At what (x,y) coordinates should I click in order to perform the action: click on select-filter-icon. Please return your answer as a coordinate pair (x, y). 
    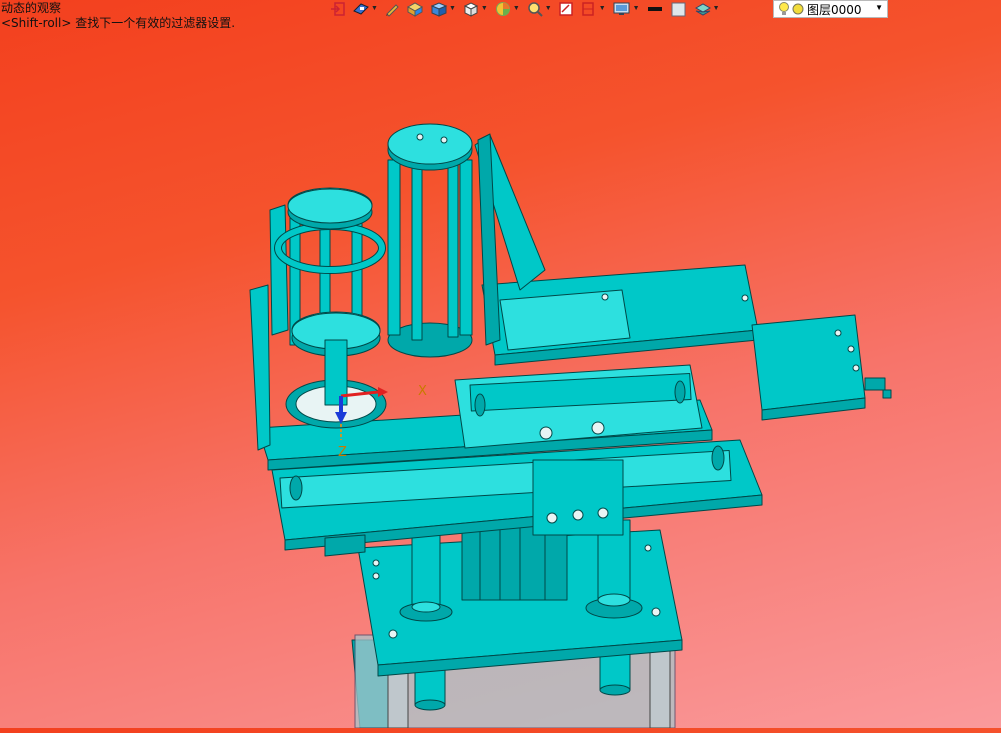
    Looking at the image, I should click on (361, 9).